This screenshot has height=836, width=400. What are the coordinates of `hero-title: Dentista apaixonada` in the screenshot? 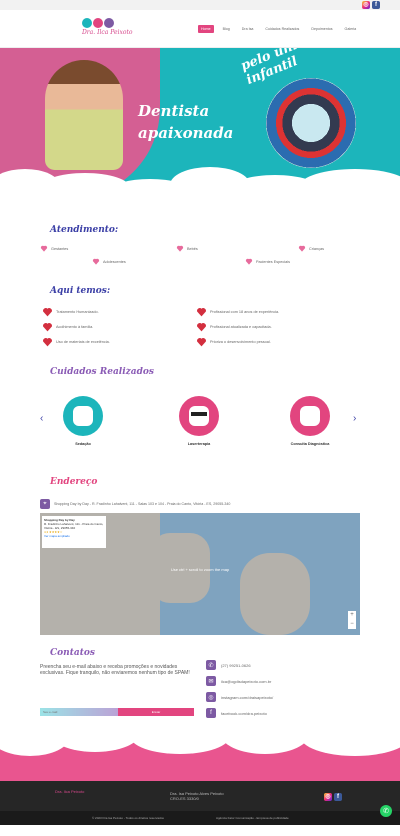 It's located at (186, 122).